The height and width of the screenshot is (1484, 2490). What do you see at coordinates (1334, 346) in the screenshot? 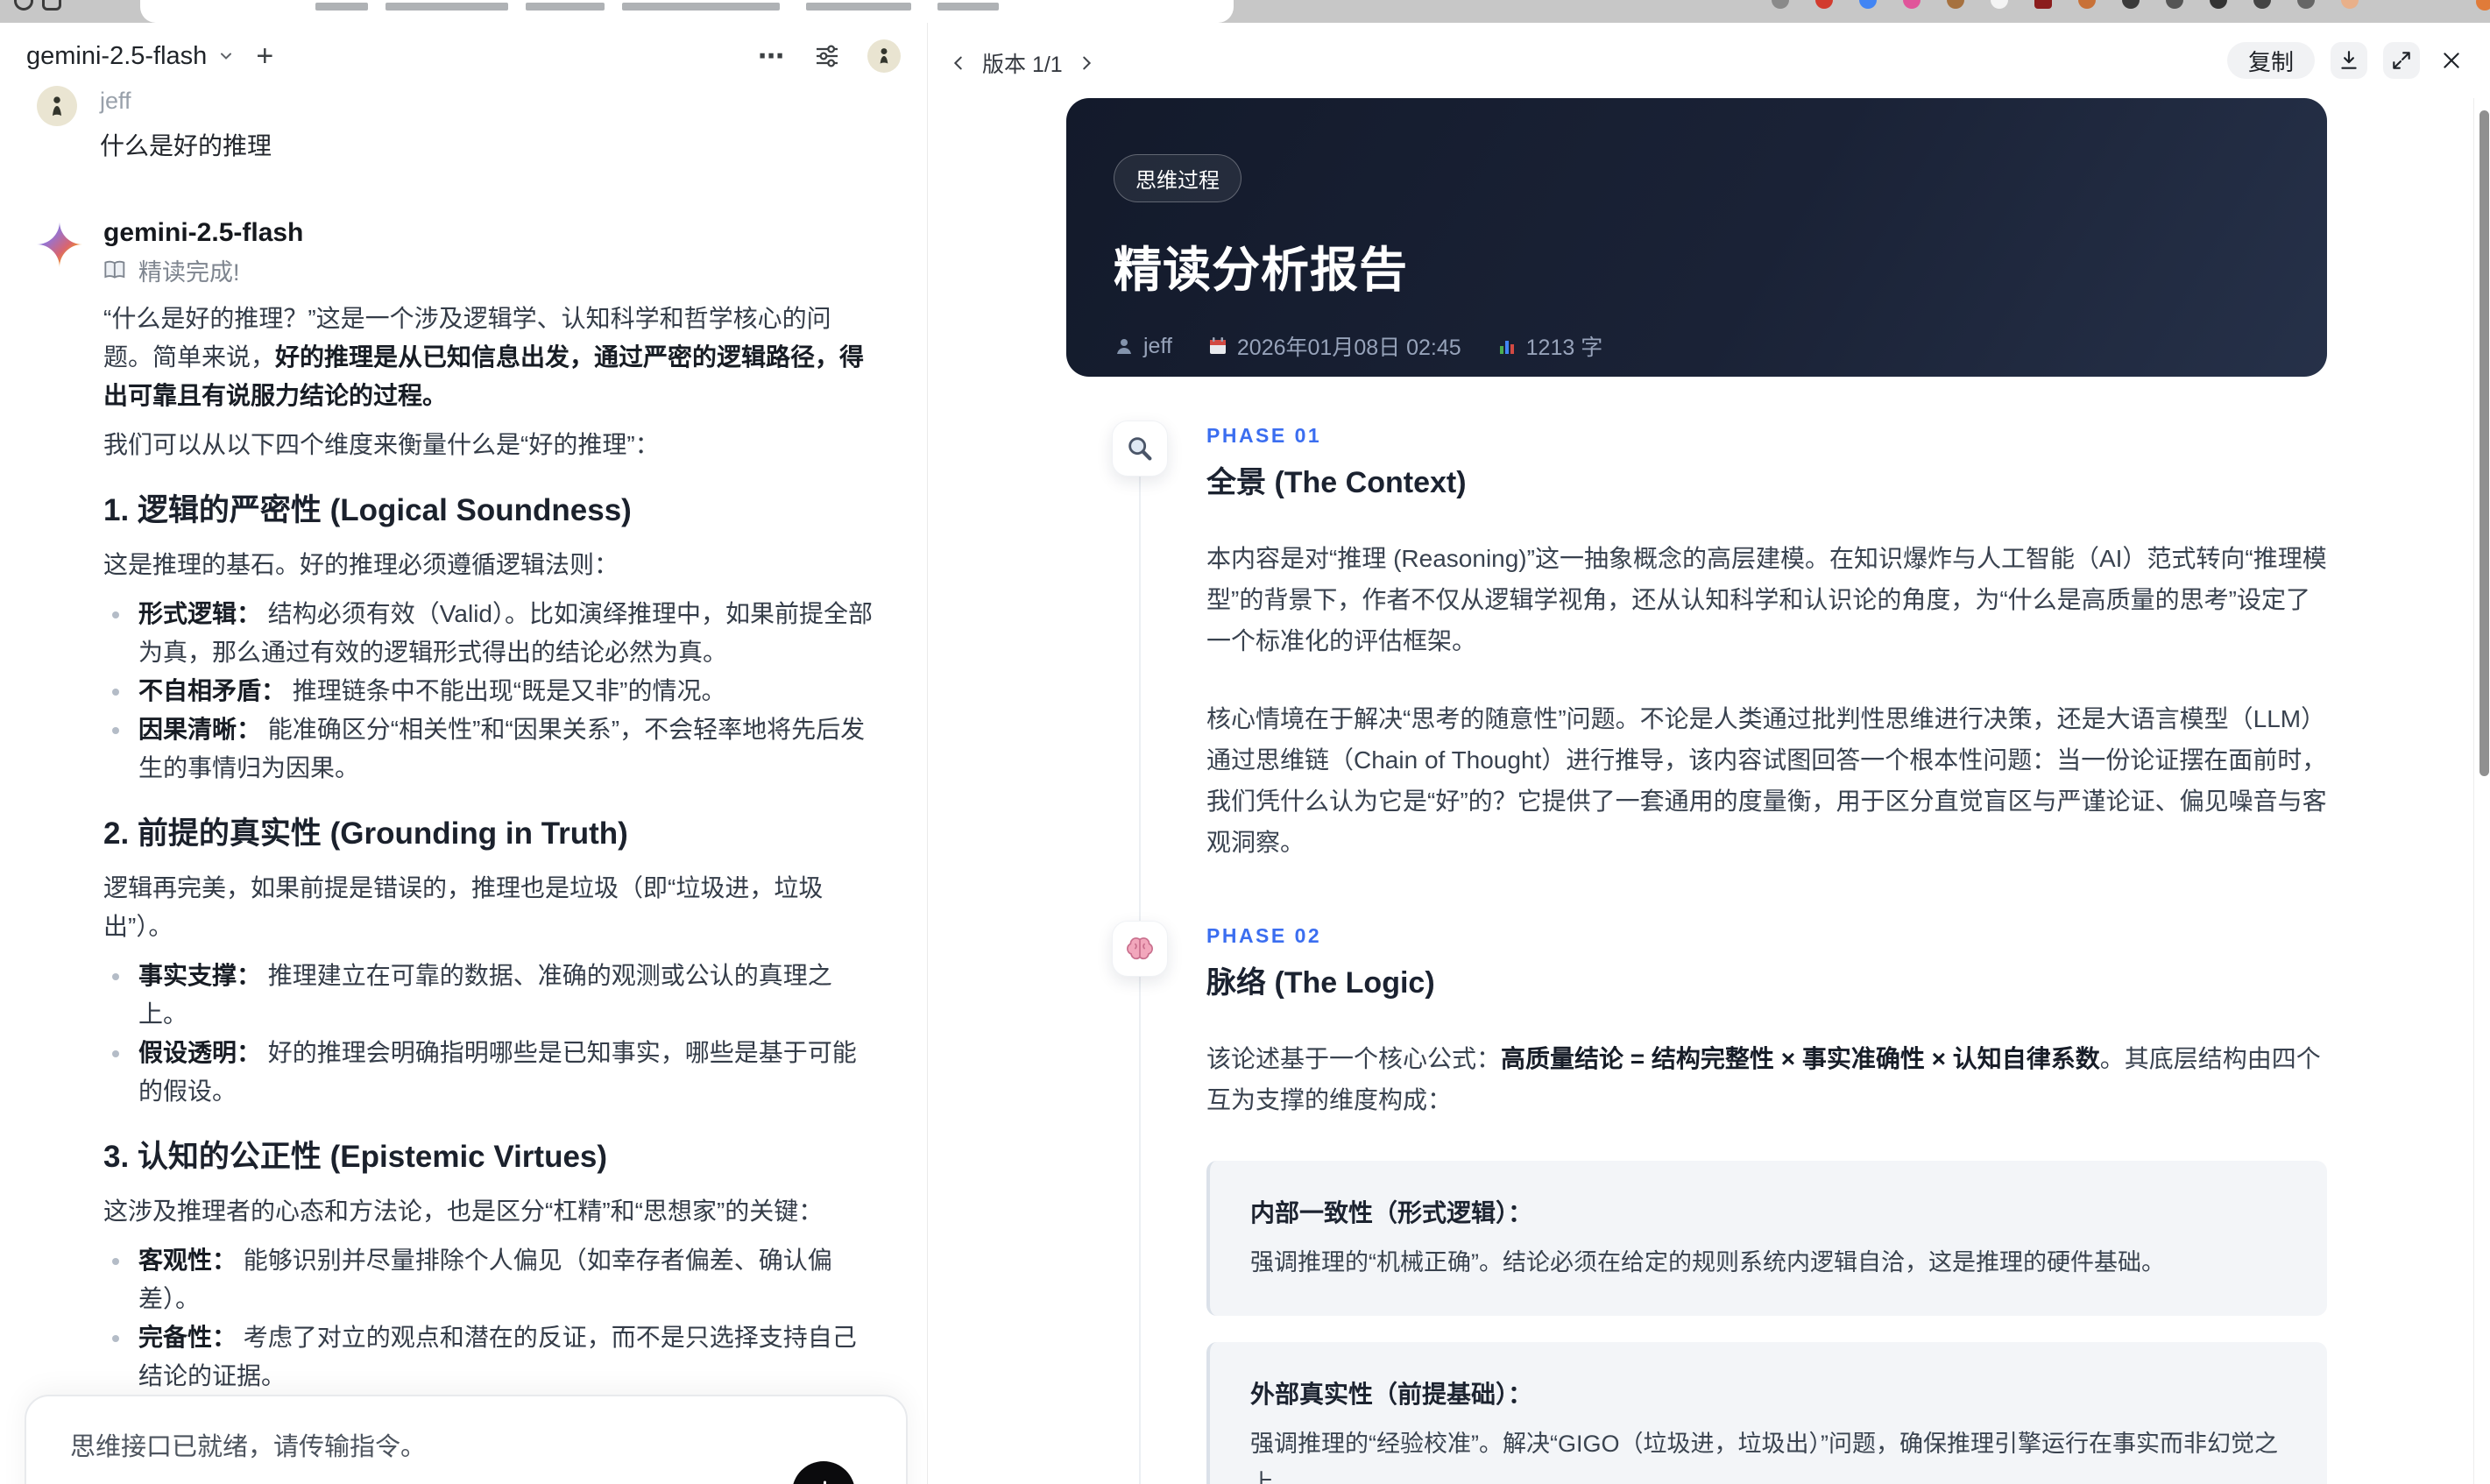
I see `meta-date: 2026年01月08日 02:45` at bounding box center [1334, 346].